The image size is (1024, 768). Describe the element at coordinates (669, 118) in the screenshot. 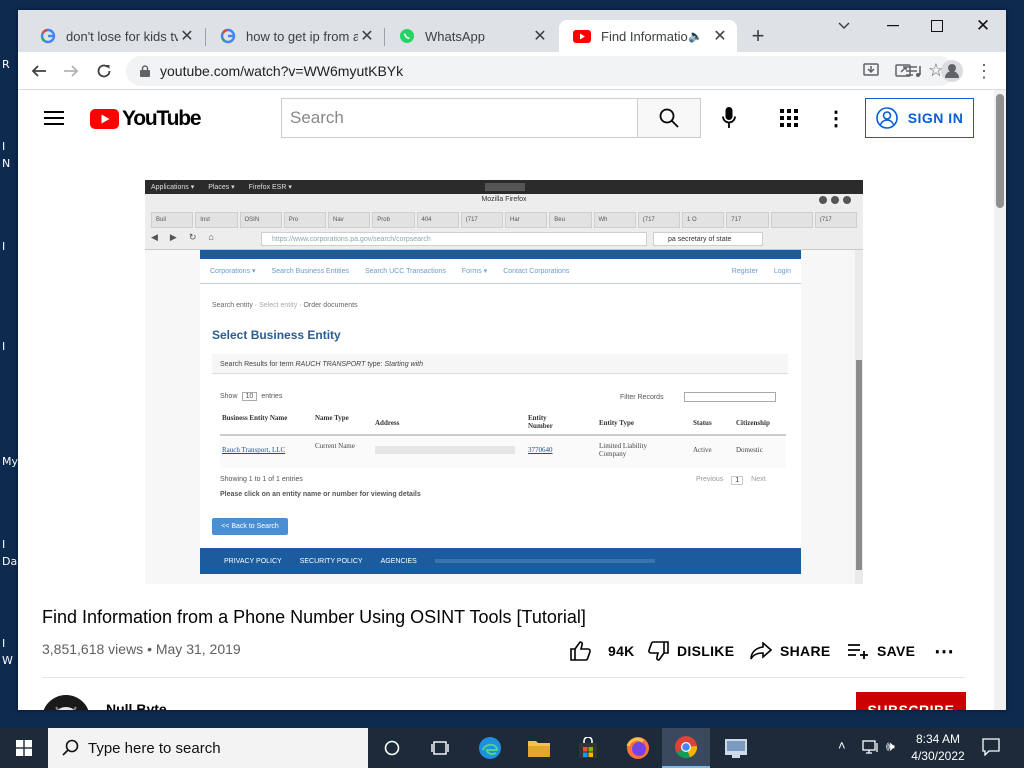

I see `search-button` at that location.